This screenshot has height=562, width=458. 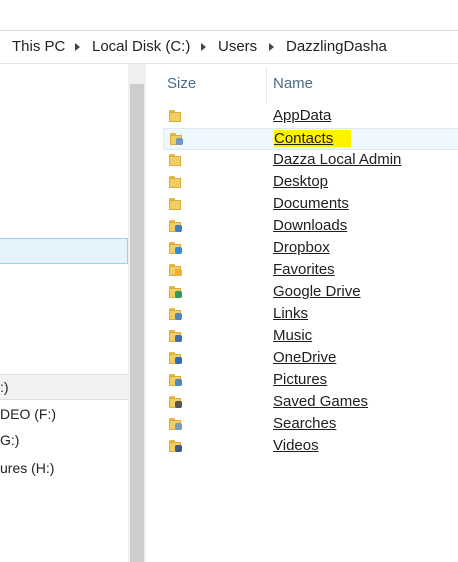 What do you see at coordinates (176, 226) in the screenshot?
I see `downloads-folder-icon` at bounding box center [176, 226].